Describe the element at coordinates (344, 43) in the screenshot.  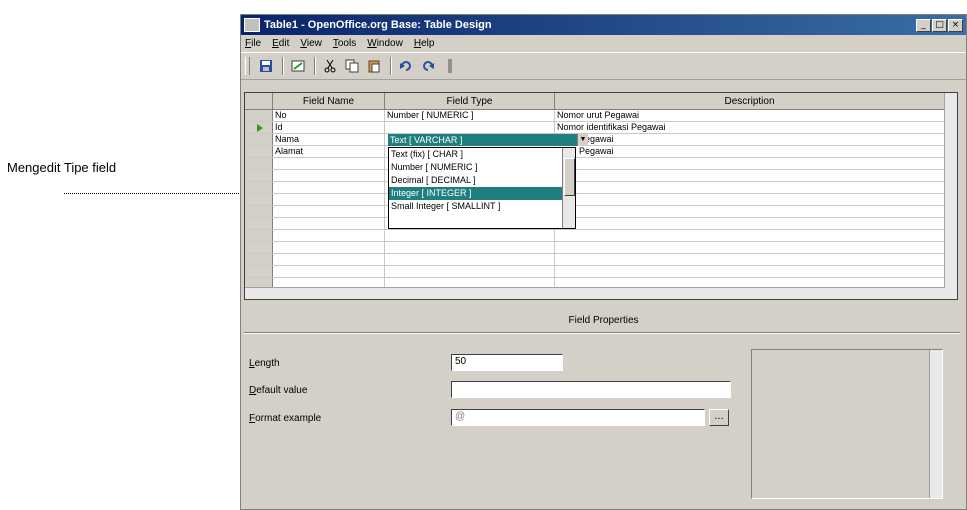
I see `menu-tools: Tools` at that location.